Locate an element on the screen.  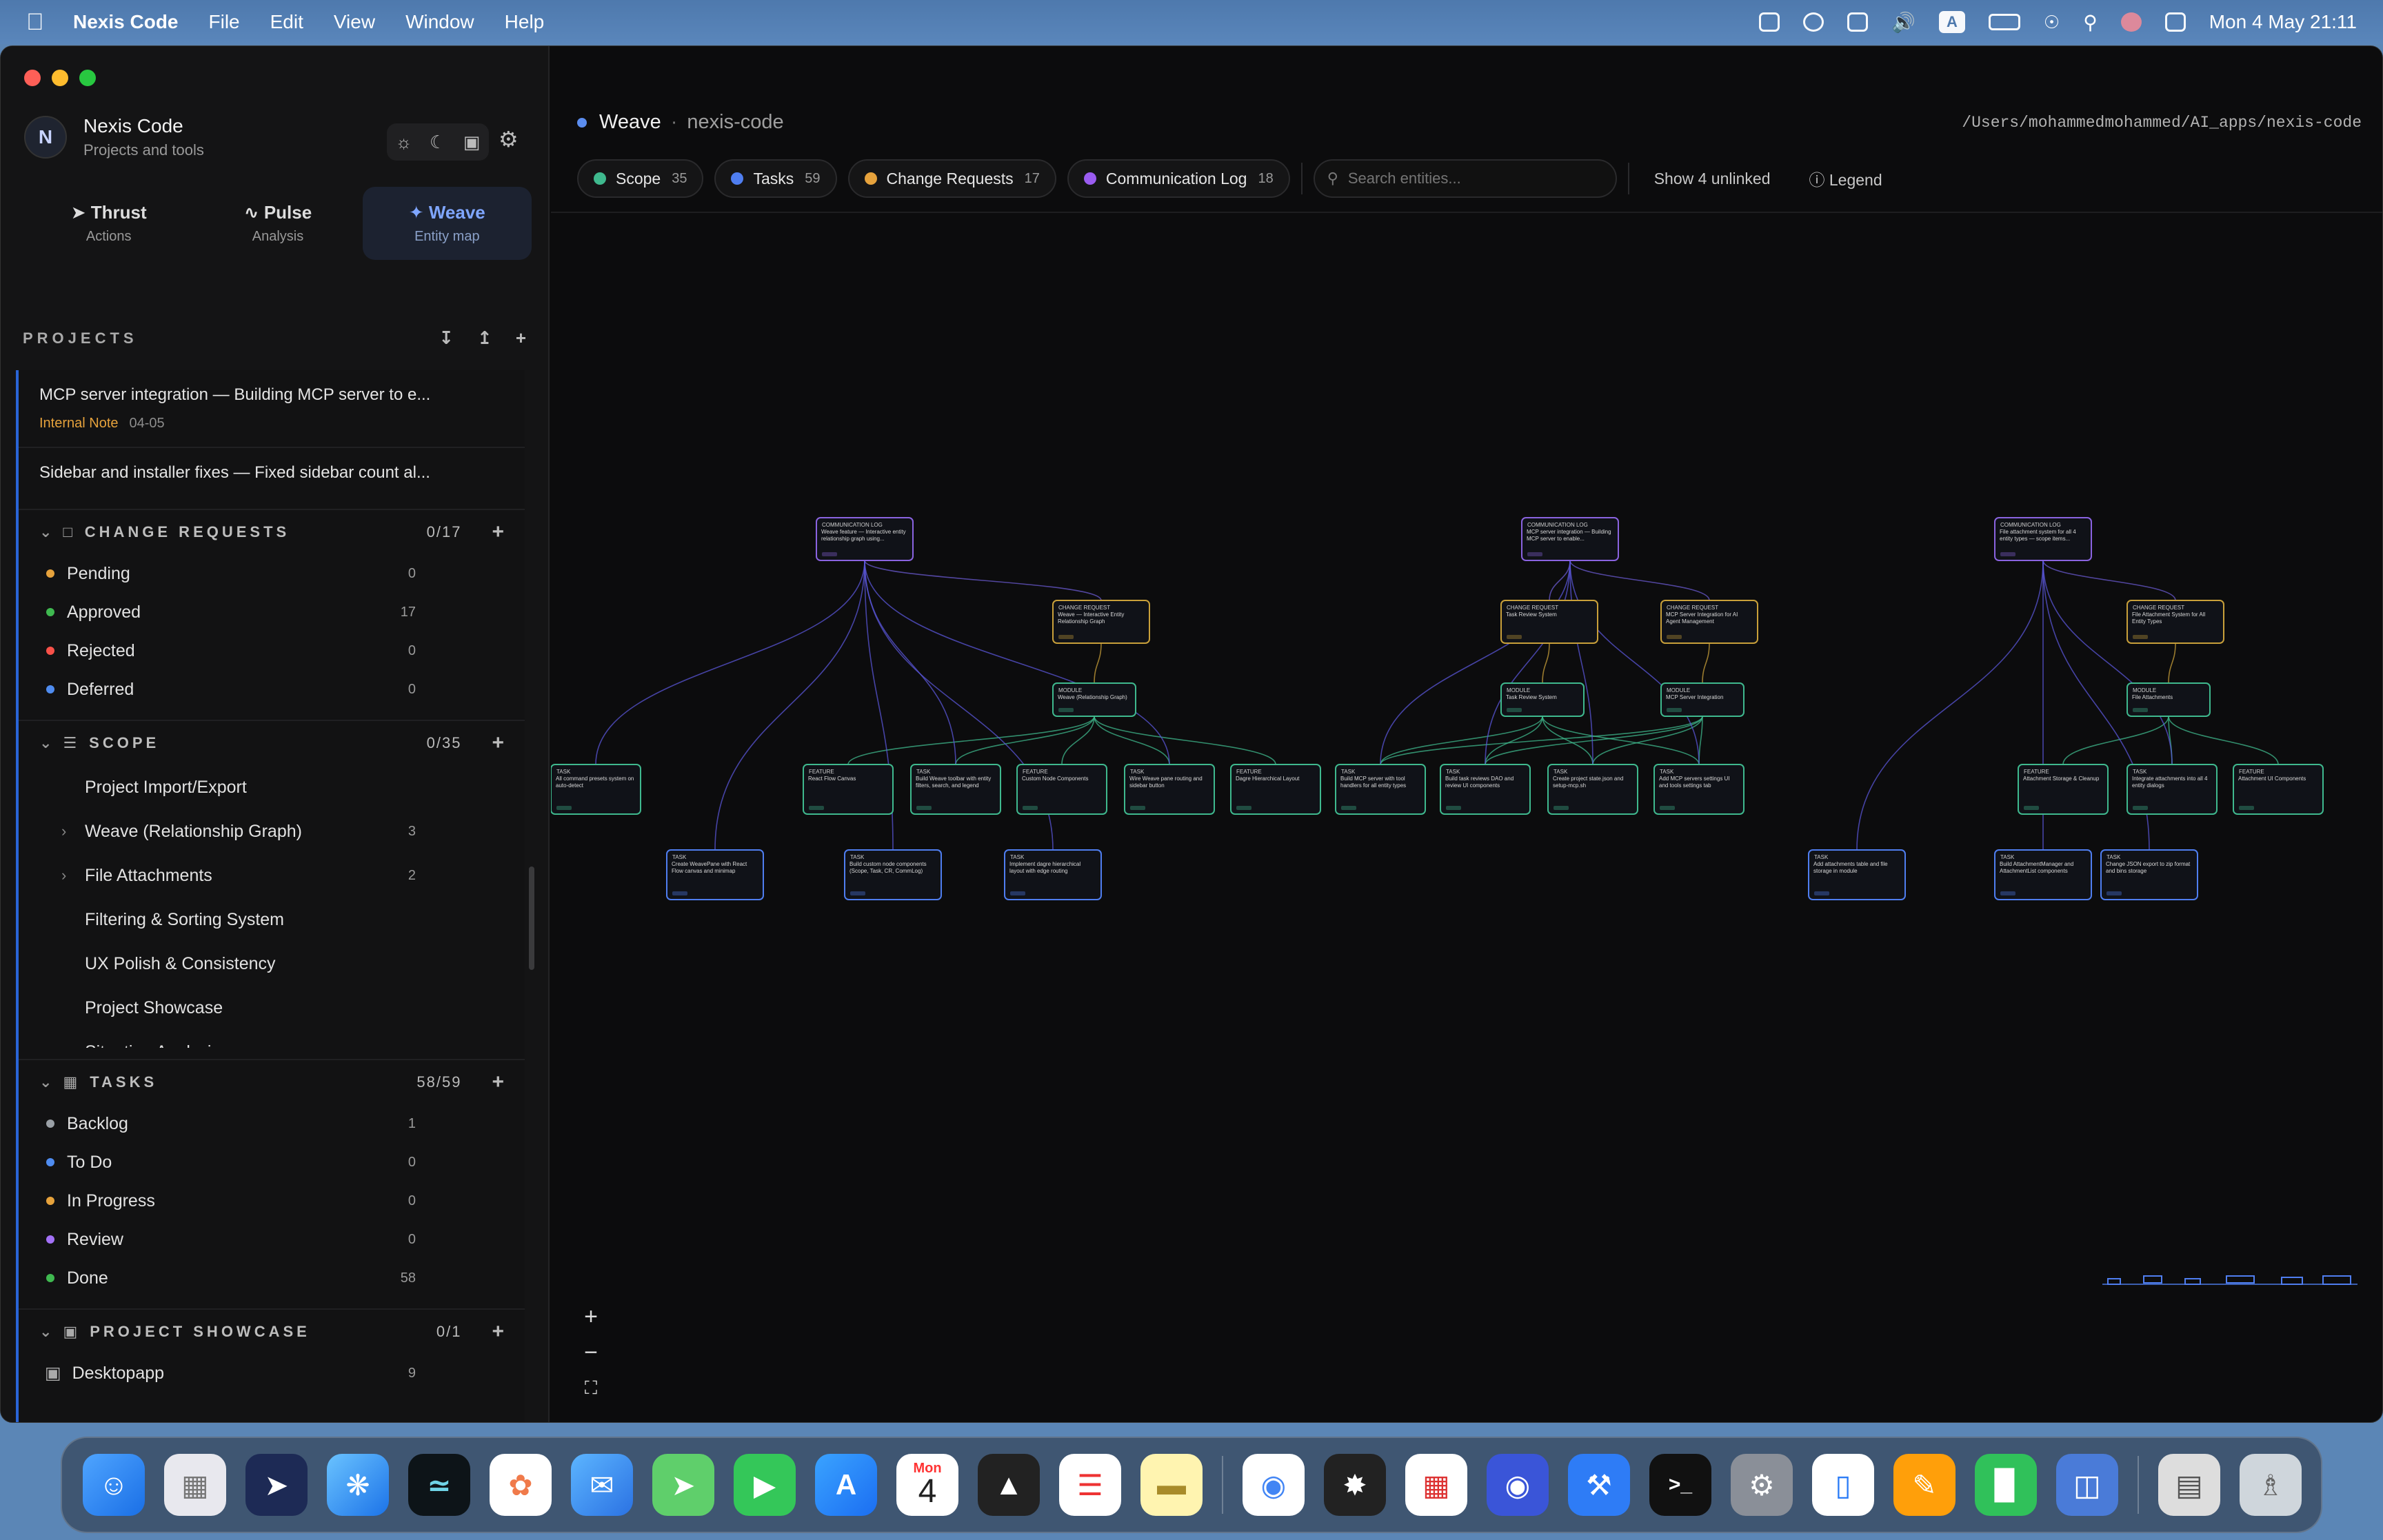
battery-icon is located at coordinates (2004, 22).